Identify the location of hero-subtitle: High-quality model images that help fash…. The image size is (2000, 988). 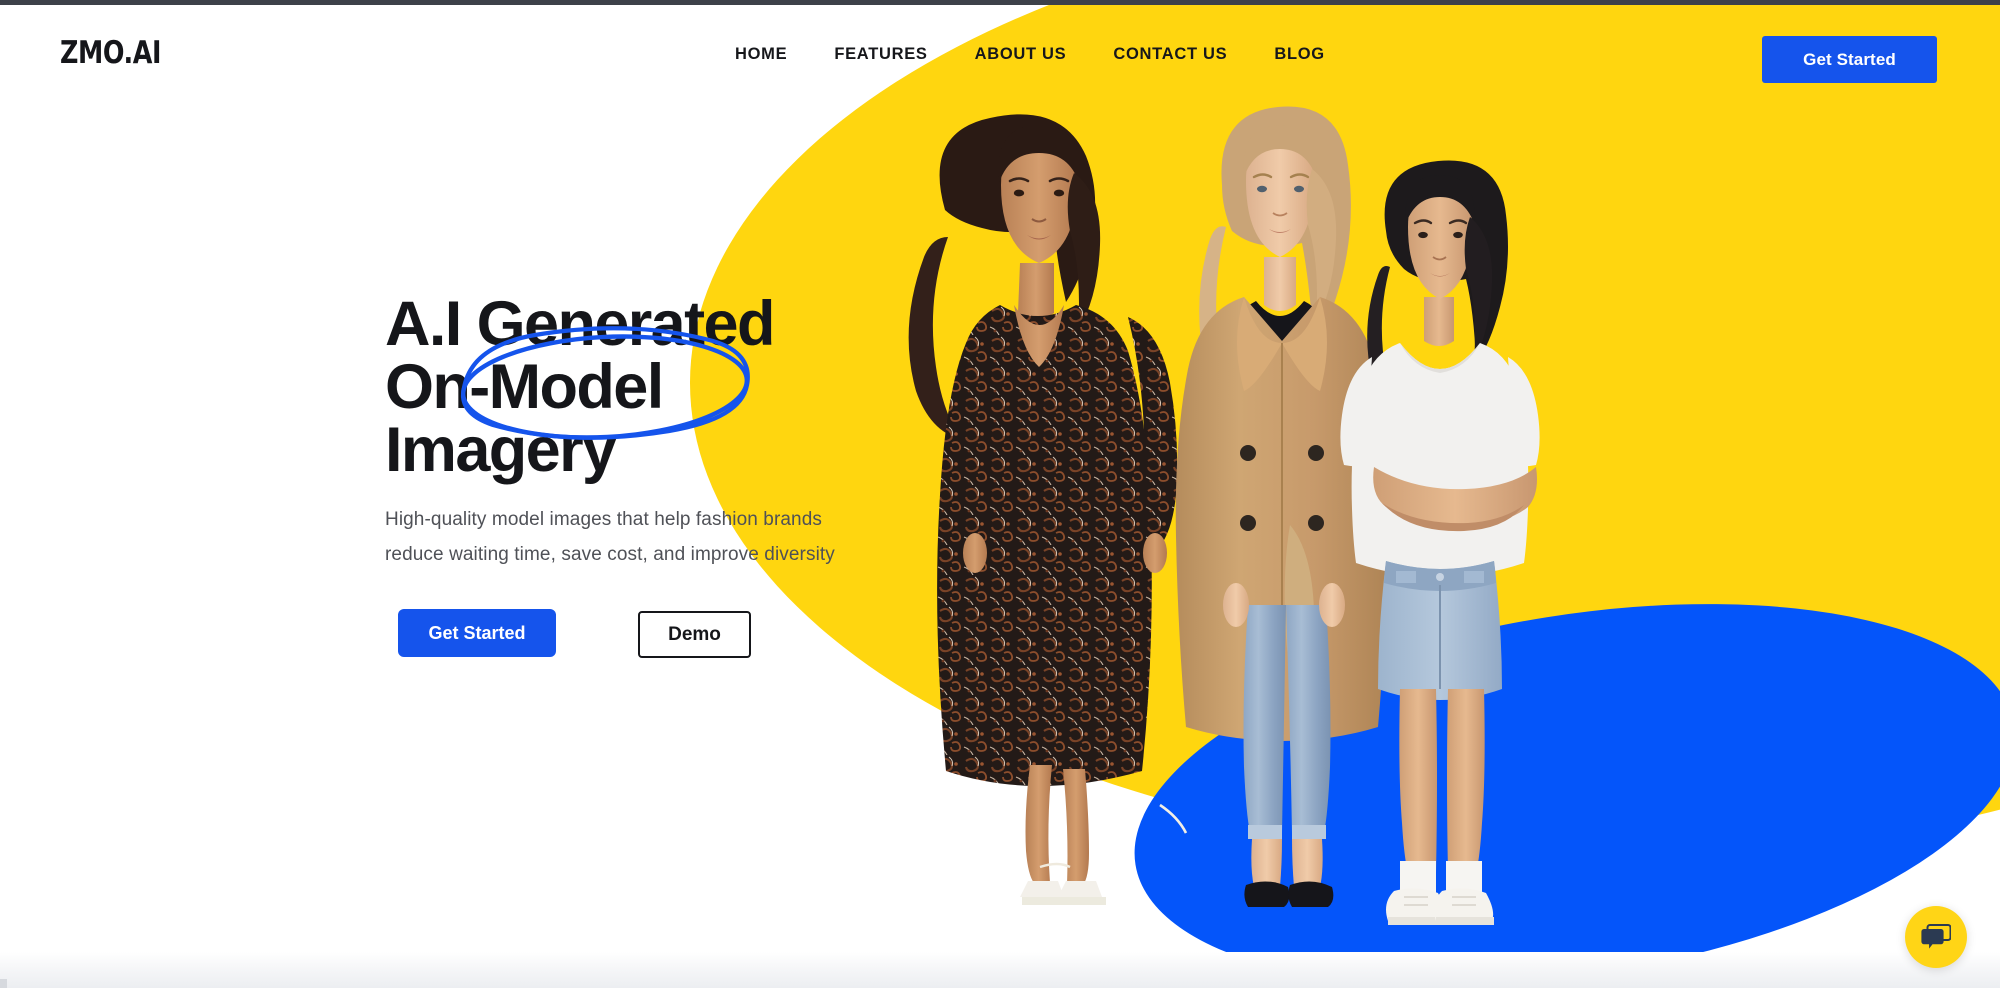
(610, 537).